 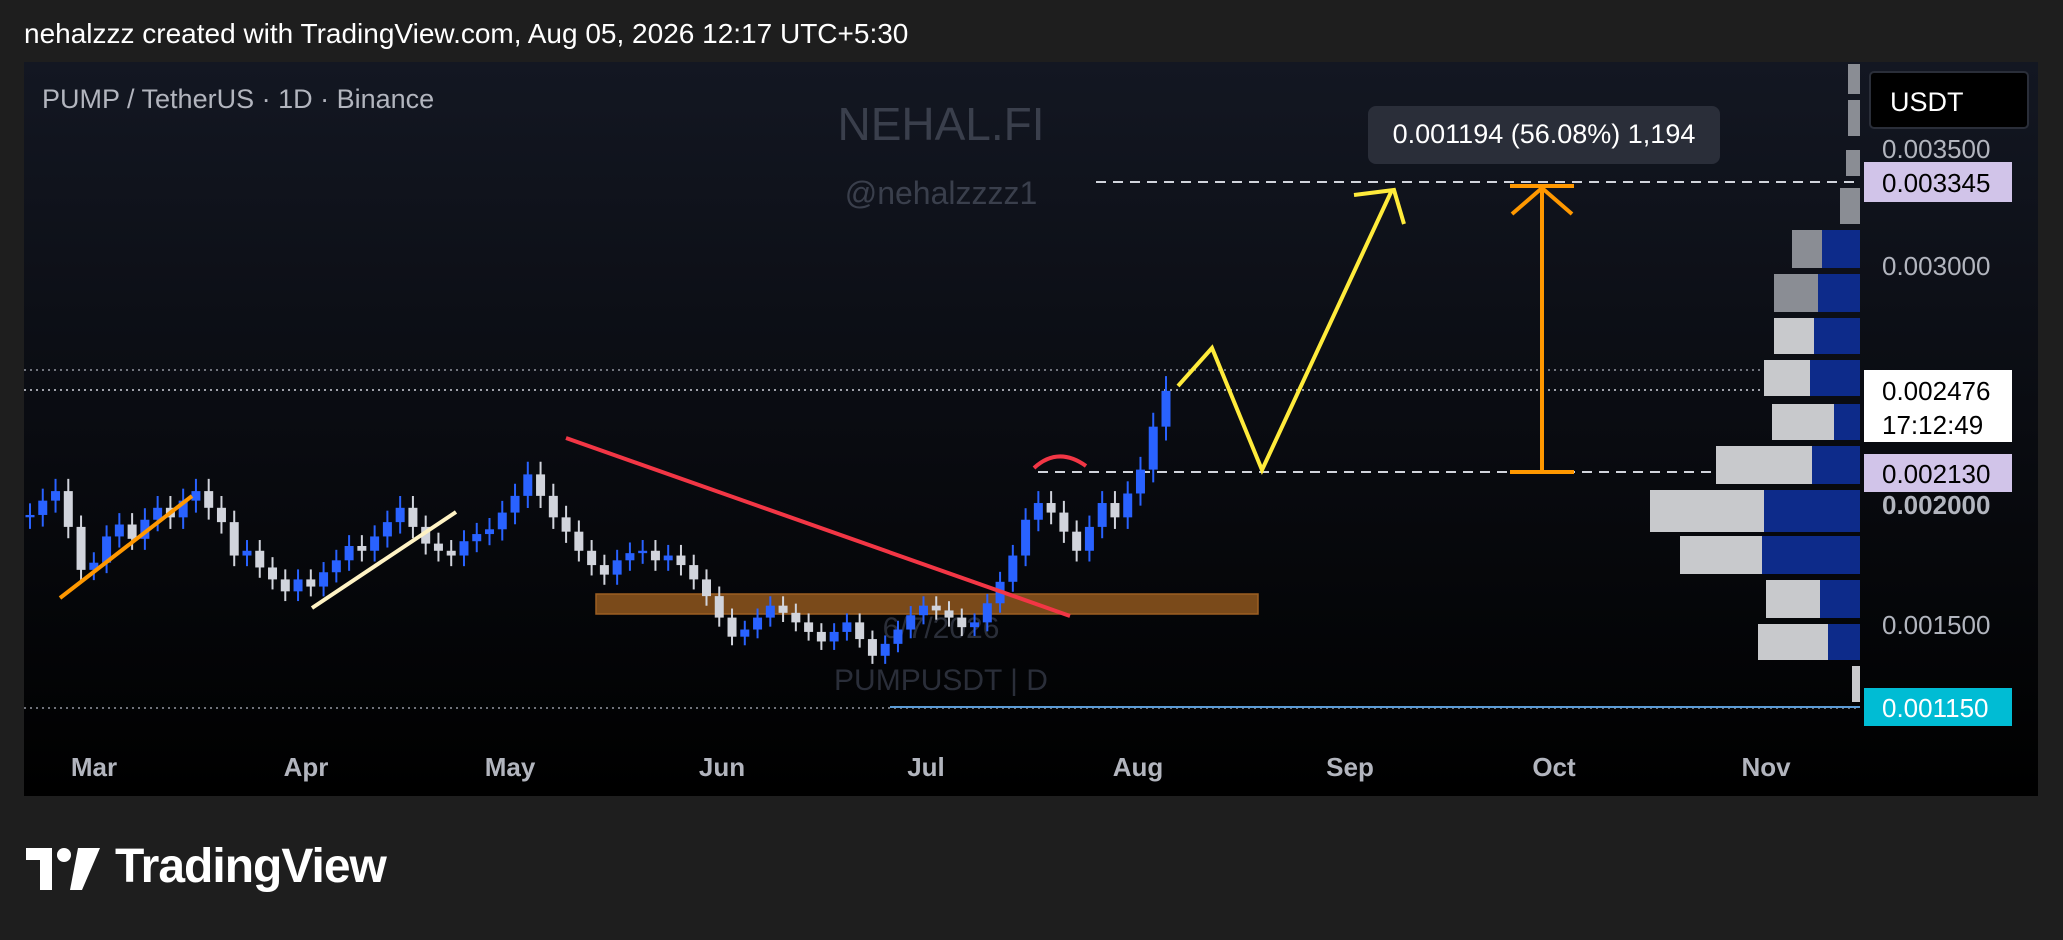 What do you see at coordinates (1544, 134) in the screenshot?
I see `measure-label: 0.001194 (56.08%) 1,194` at bounding box center [1544, 134].